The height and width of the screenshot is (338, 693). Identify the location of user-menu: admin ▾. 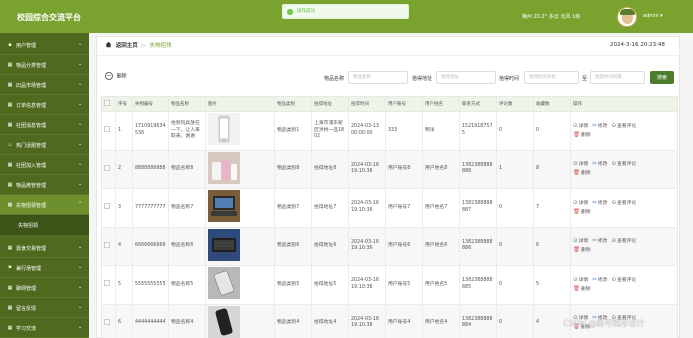
(653, 16).